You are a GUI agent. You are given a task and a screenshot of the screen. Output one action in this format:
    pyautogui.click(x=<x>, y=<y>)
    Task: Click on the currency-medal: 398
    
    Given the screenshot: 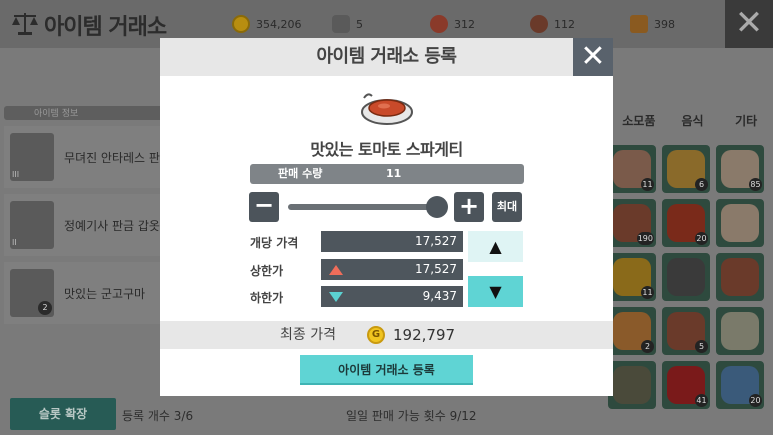 What is the action you would take?
    pyautogui.click(x=652, y=24)
    